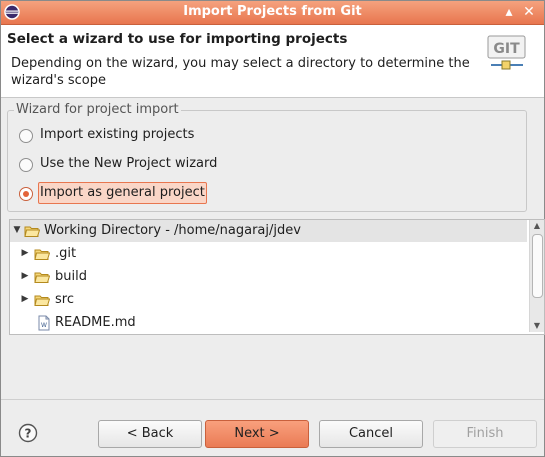 This screenshot has height=457, width=545. Describe the element at coordinates (537, 266) in the screenshot. I see `scrollbar-thumb` at that location.